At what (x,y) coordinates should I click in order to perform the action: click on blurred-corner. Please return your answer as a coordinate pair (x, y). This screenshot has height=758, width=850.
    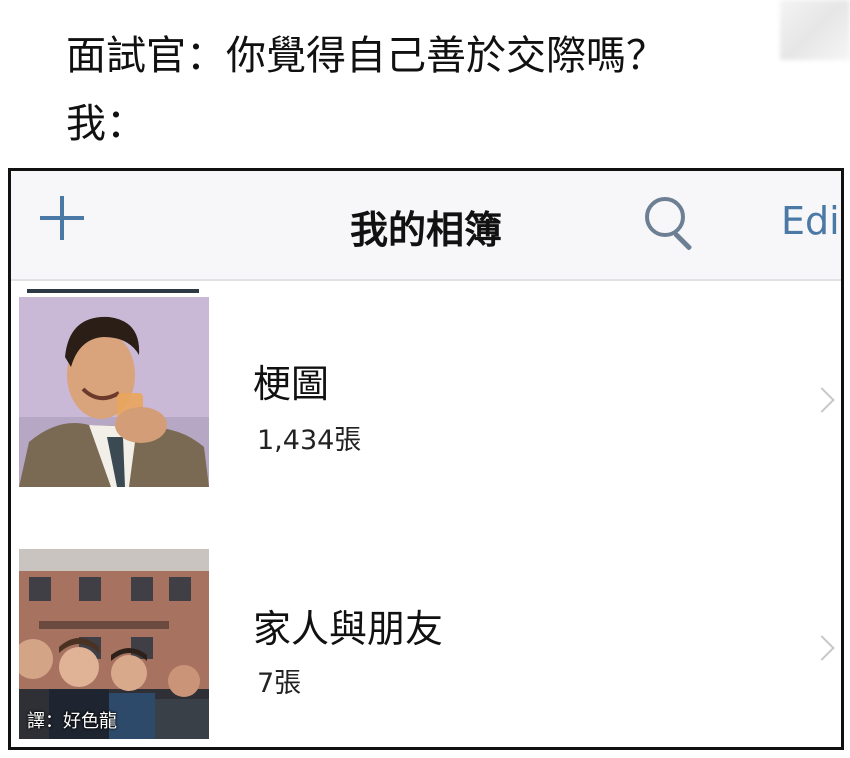
    Looking at the image, I should click on (815, 30).